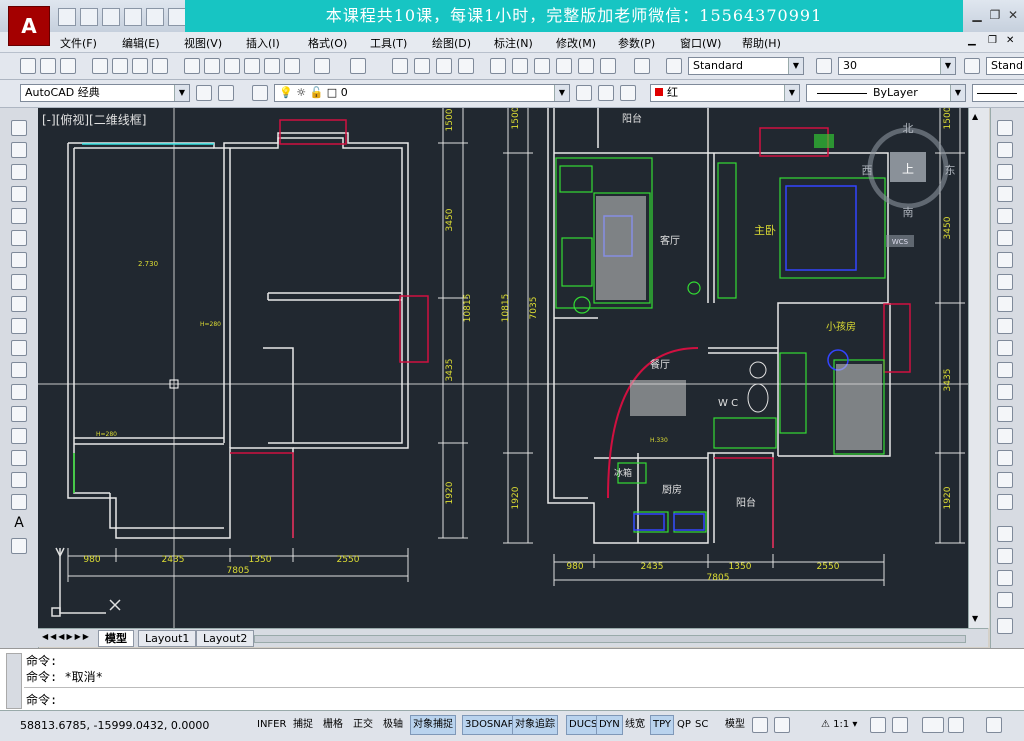 This screenshot has height=741, width=1024. Describe the element at coordinates (1005, 260) in the screenshot. I see `rotate-icon` at that location.